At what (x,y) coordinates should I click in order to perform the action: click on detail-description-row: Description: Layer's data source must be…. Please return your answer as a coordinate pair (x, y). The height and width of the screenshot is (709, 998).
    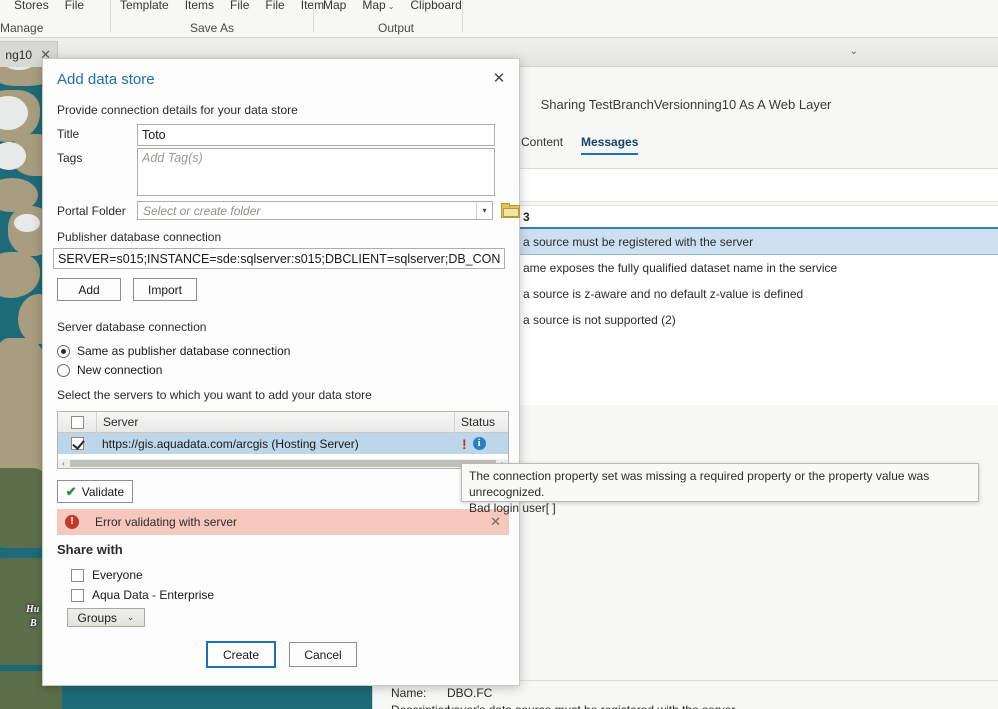
    Looking at the image, I should click on (694, 705).